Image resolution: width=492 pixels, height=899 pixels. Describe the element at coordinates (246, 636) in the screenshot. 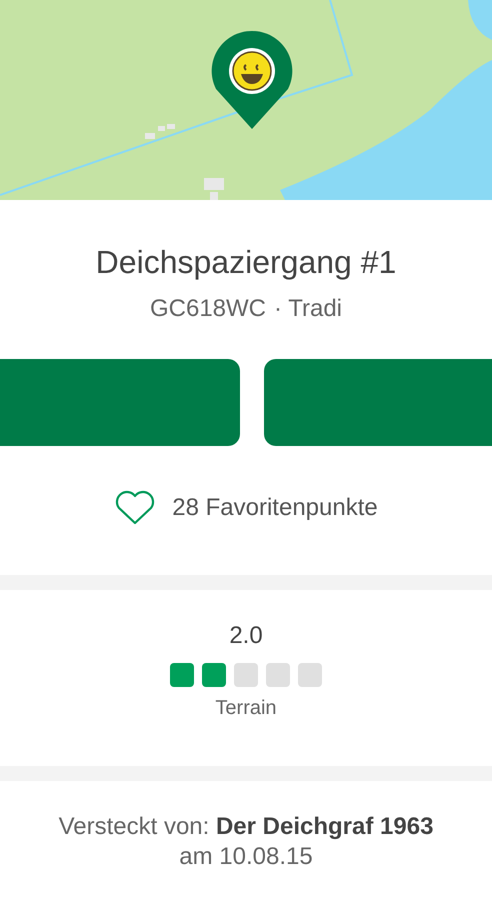

I see `terrain-value: 2.0` at that location.